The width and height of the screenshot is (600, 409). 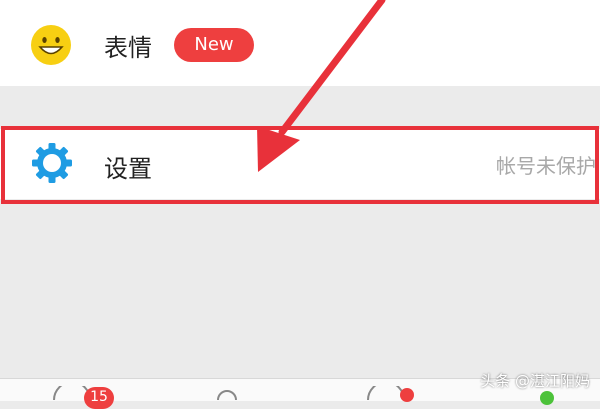 What do you see at coordinates (547, 398) in the screenshot?
I see `profile-status-dot` at bounding box center [547, 398].